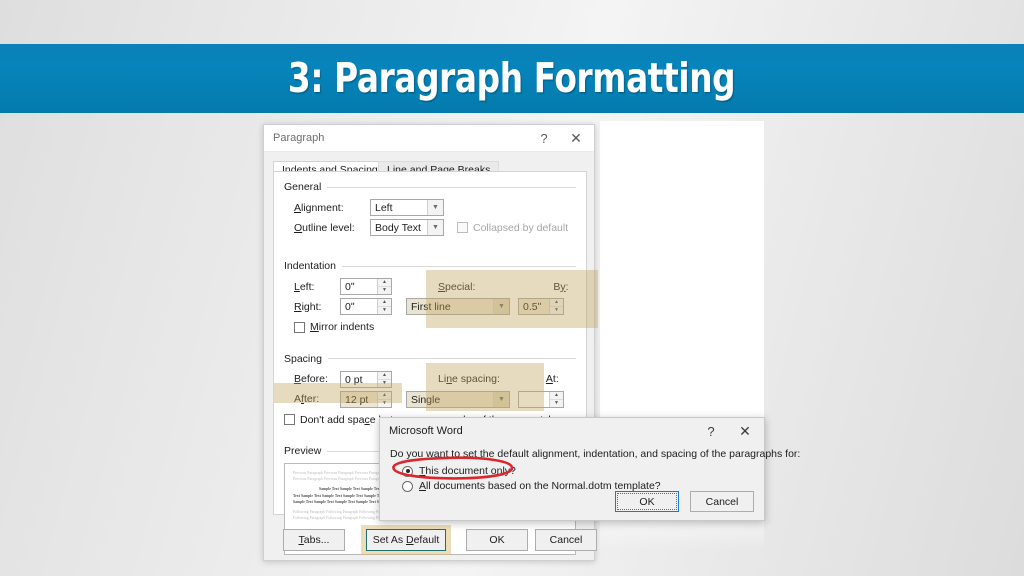 The width and height of the screenshot is (1024, 576). Describe the element at coordinates (299, 138) in the screenshot. I see `paragraph-dialog-title: Paragraph` at that location.